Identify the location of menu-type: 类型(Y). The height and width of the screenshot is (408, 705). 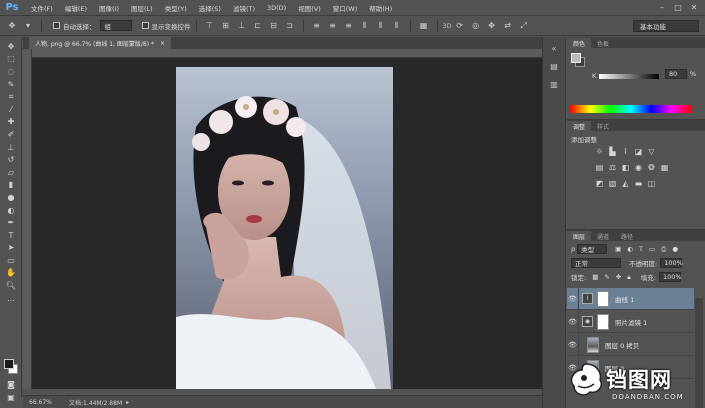
(176, 8).